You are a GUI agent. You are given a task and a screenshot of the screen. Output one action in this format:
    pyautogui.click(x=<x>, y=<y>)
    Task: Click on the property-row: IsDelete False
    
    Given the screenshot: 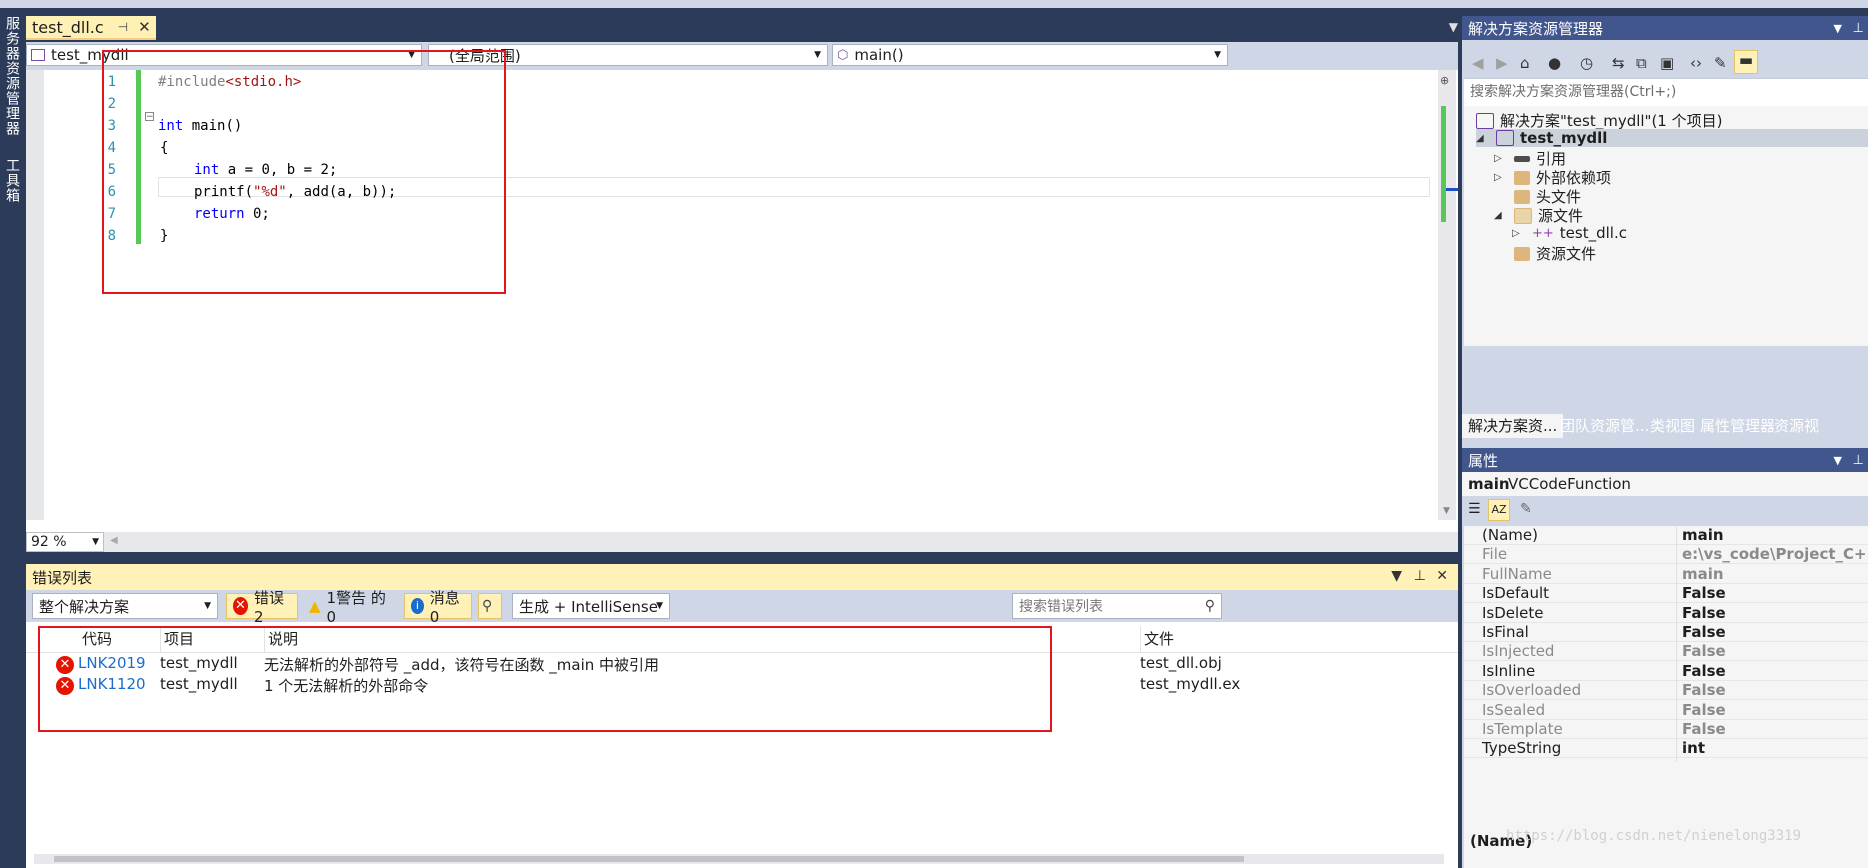 What is the action you would take?
    pyautogui.click(x=1666, y=615)
    